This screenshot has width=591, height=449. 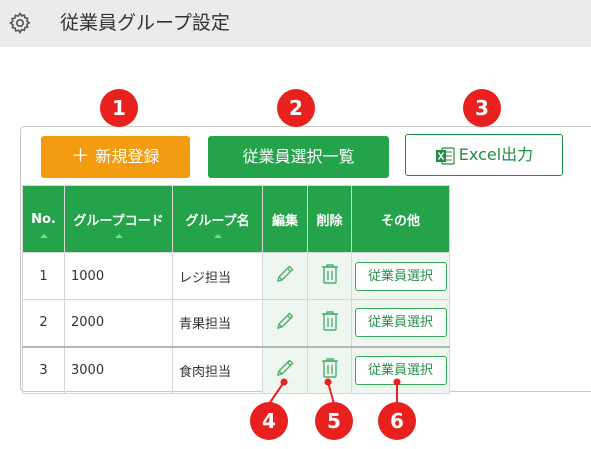 What do you see at coordinates (145, 23) in the screenshot?
I see `page-title: 従業員グループ設定` at bounding box center [145, 23].